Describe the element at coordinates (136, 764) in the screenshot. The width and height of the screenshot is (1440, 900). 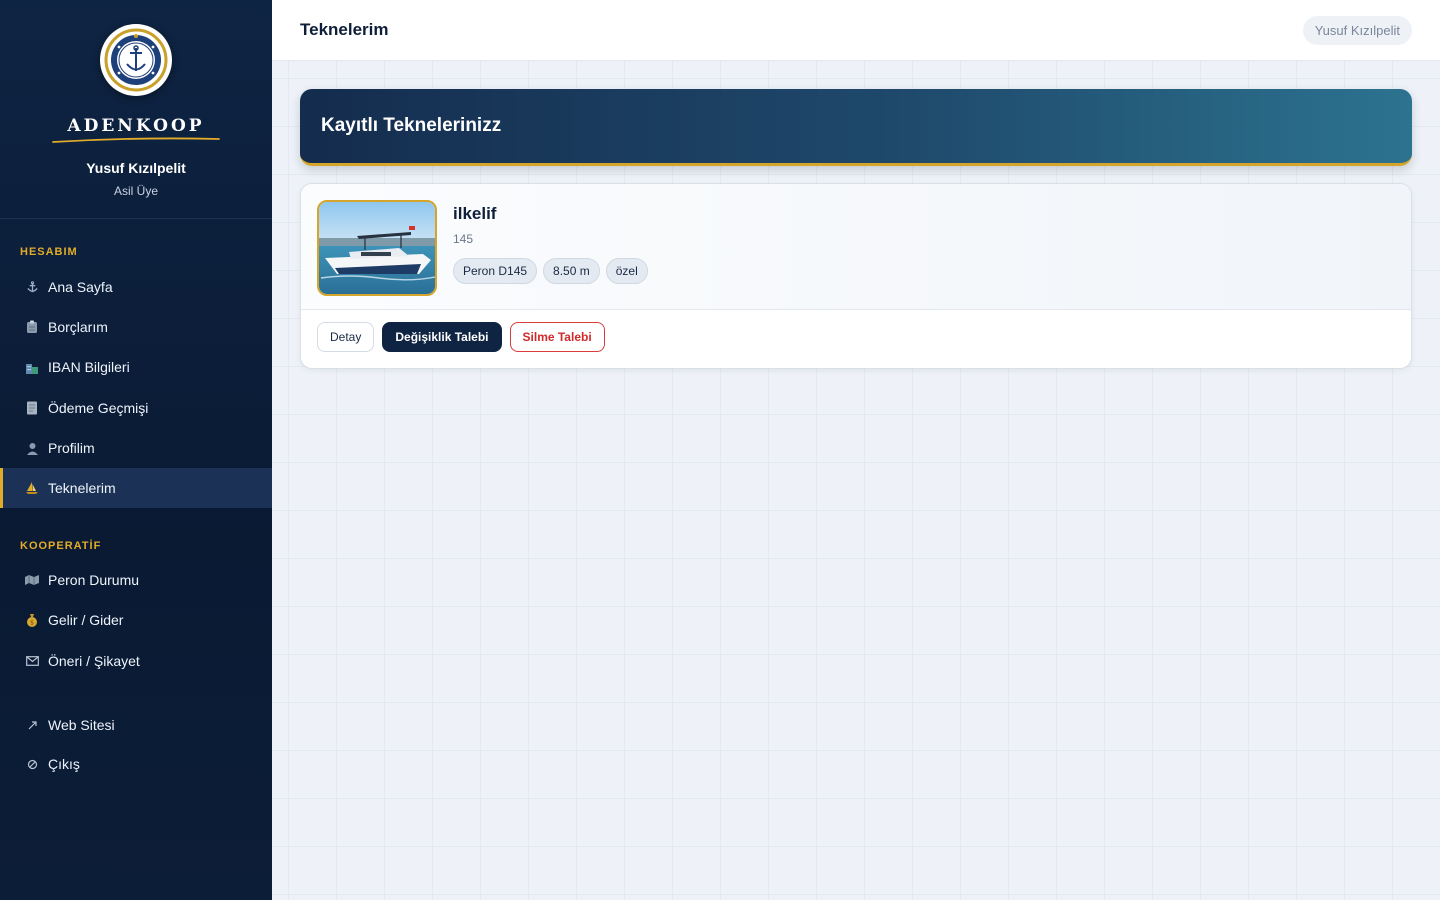
I see `sidebar-item-cikis: Çıkış` at that location.